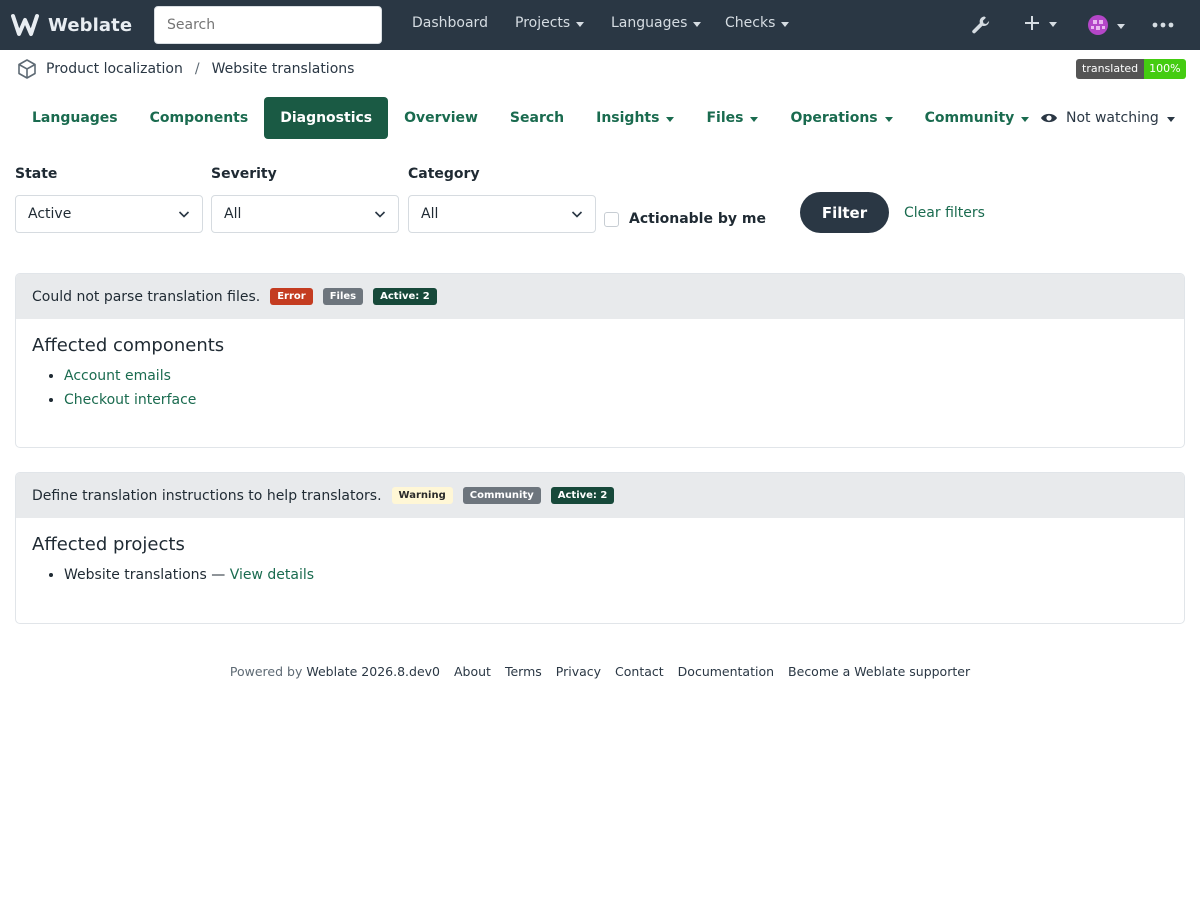  I want to click on nav-checks: Checks, so click(757, 23).